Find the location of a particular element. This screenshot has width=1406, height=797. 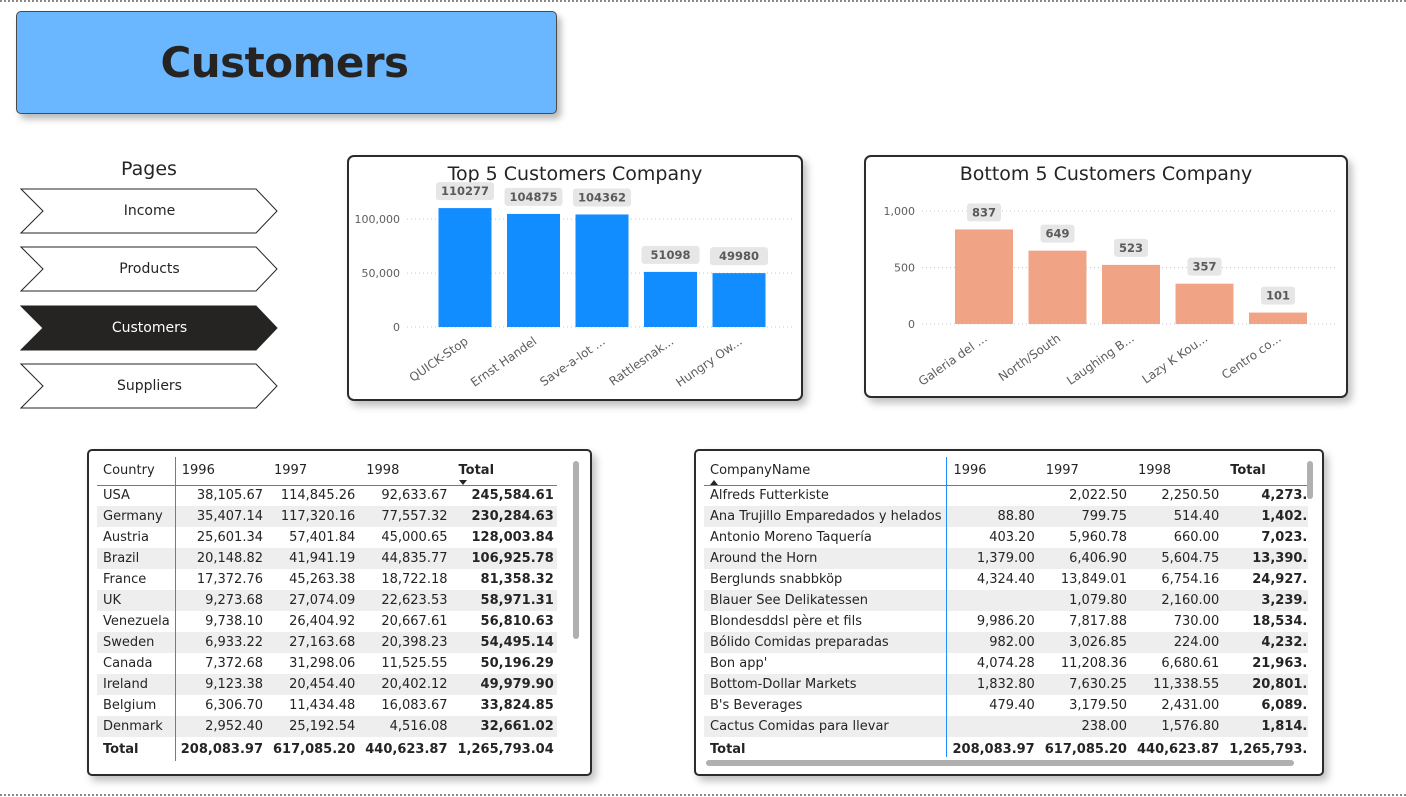

col-header-companyname: CompanyName is located at coordinates (825, 471).